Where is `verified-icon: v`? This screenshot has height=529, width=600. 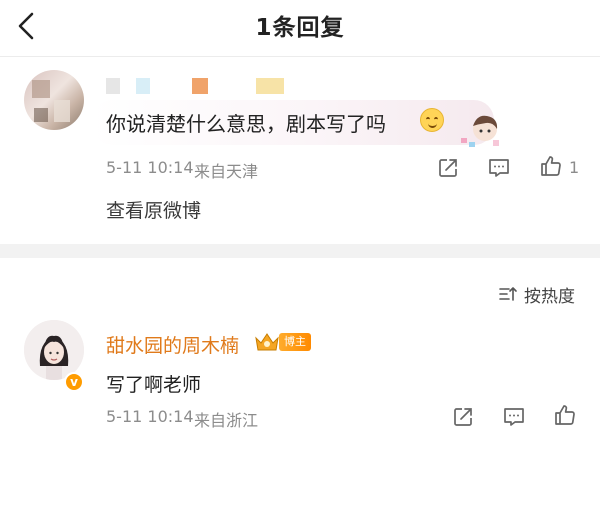 verified-icon: v is located at coordinates (74, 382).